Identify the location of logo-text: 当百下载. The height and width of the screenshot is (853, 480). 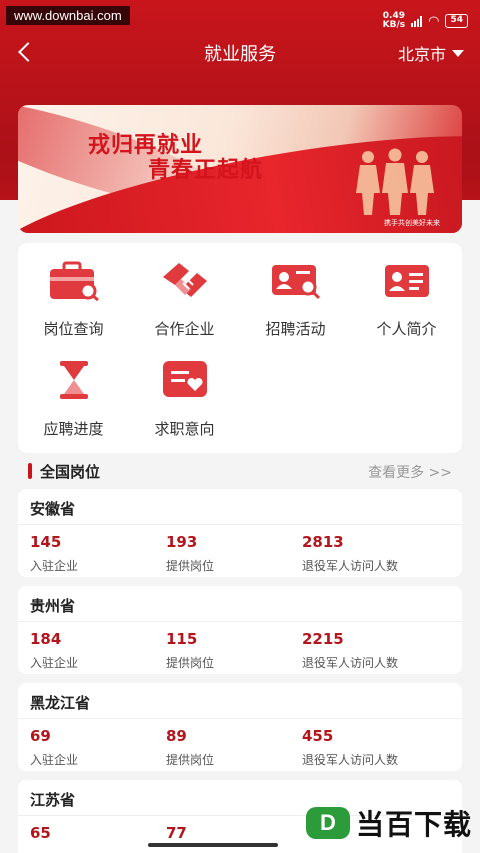
(413, 824).